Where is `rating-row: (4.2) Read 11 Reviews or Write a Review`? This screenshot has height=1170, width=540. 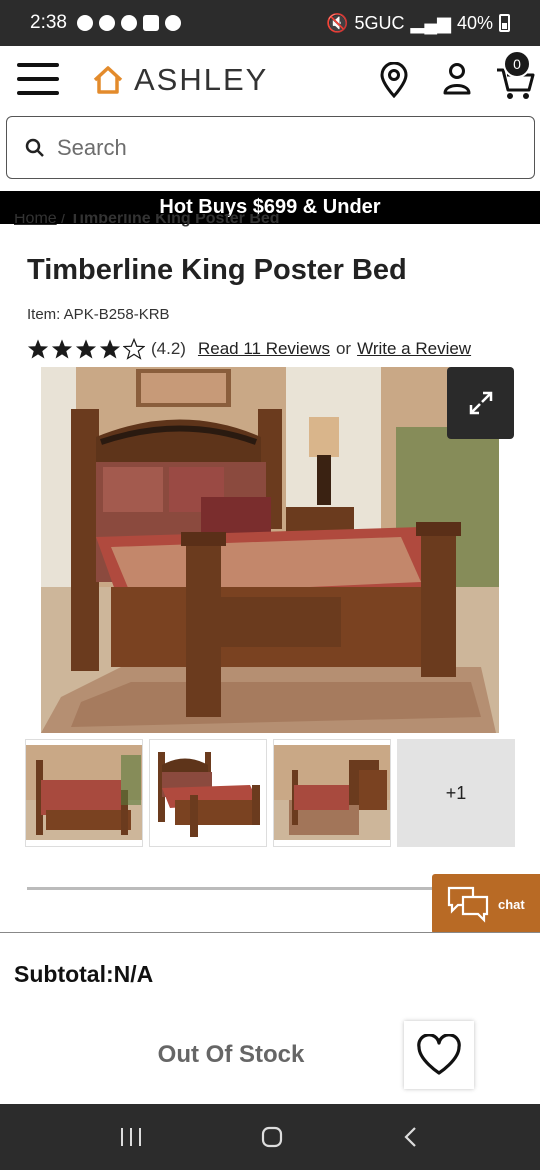 rating-row: (4.2) Read 11 Reviews or Write a Review is located at coordinates (249, 349).